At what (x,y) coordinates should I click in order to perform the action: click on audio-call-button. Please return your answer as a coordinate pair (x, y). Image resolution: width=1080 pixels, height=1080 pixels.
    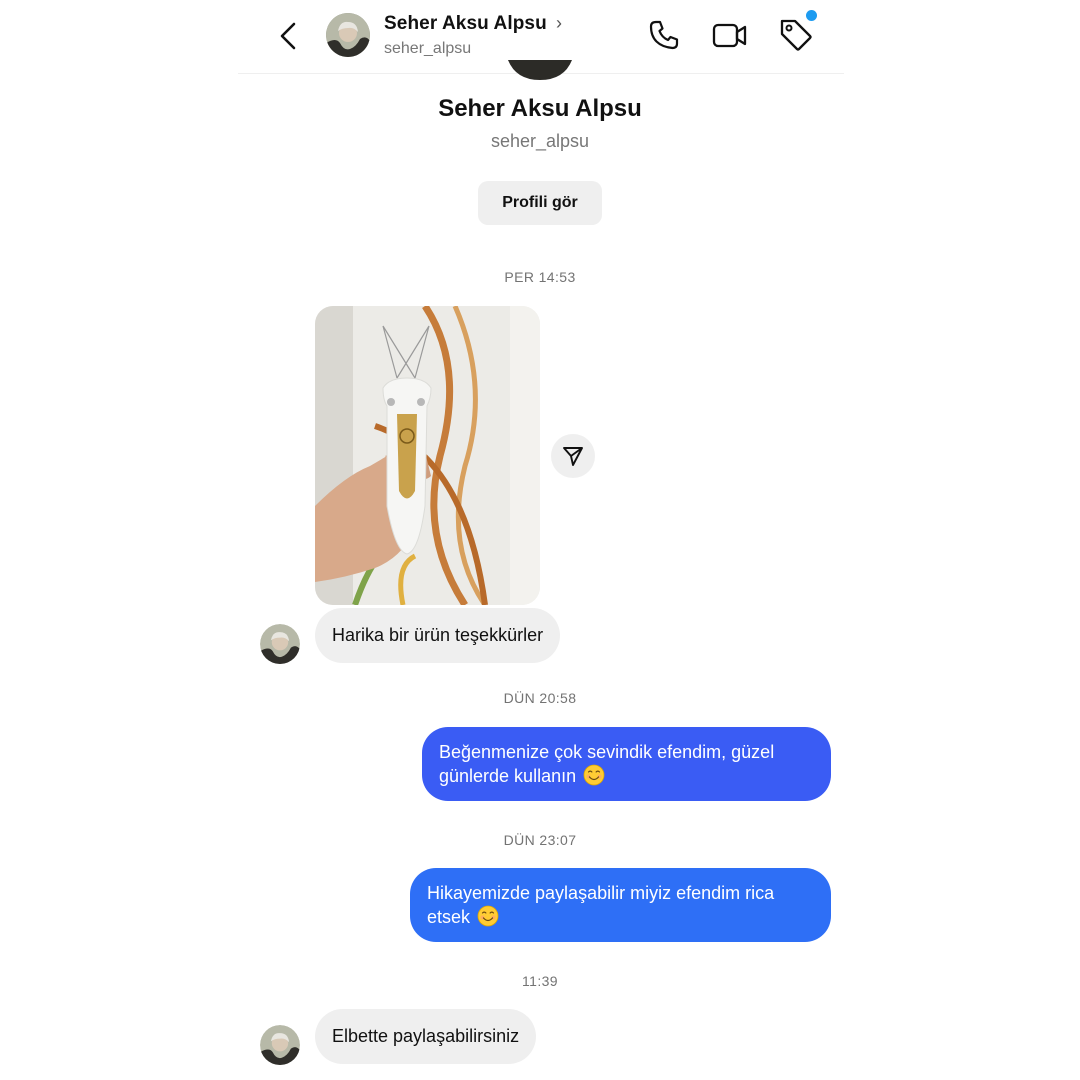
    Looking at the image, I should click on (664, 35).